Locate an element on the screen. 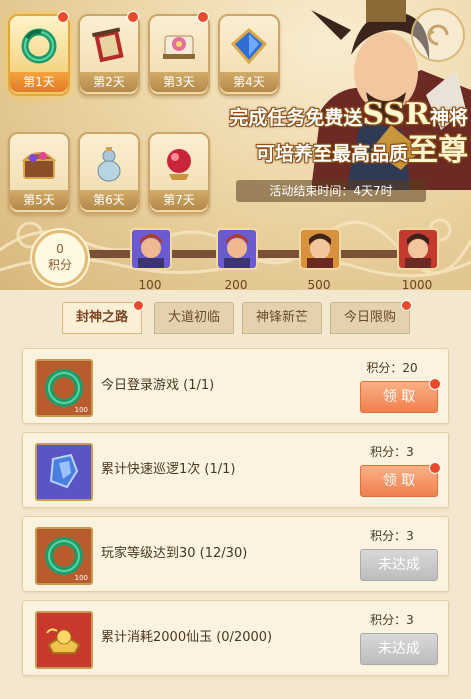  milestone-value: 500 is located at coordinates (319, 284).